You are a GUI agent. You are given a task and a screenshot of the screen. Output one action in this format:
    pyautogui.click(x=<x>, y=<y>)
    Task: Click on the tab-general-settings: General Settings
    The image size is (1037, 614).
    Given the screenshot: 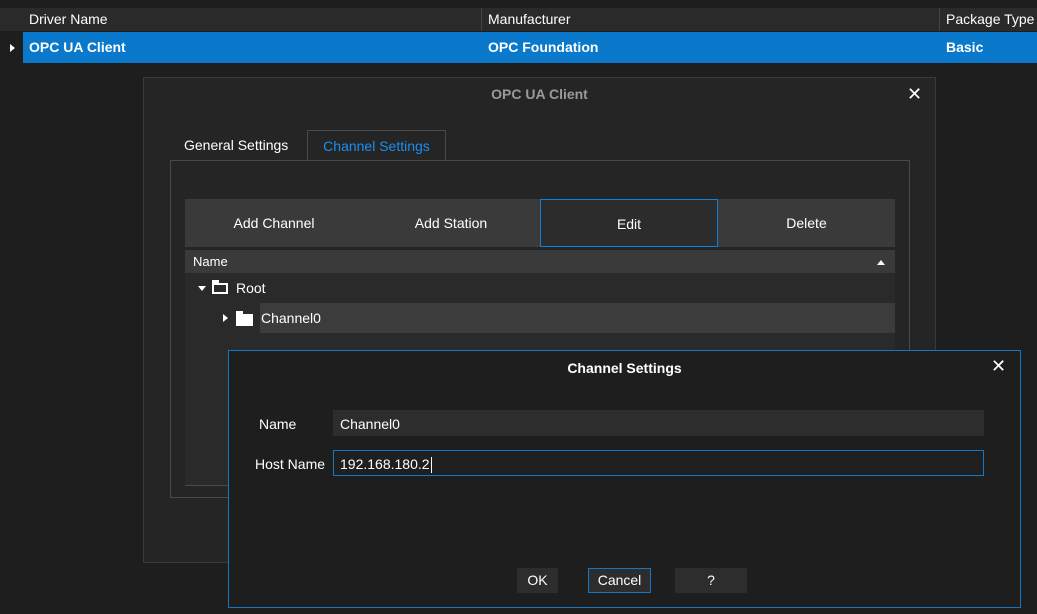 What is the action you would take?
    pyautogui.click(x=236, y=145)
    